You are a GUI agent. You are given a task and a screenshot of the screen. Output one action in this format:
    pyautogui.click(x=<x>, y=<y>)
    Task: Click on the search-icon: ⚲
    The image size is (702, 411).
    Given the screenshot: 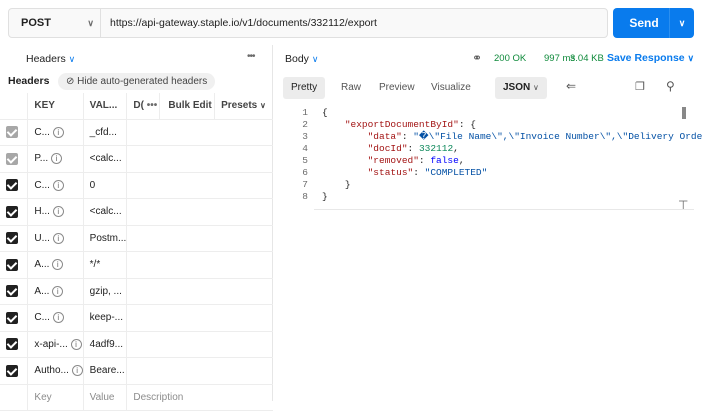 What is the action you would take?
    pyautogui.click(x=670, y=86)
    